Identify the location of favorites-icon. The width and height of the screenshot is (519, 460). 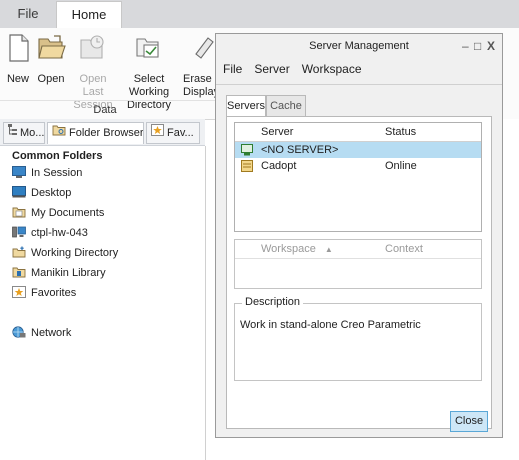
(19, 292).